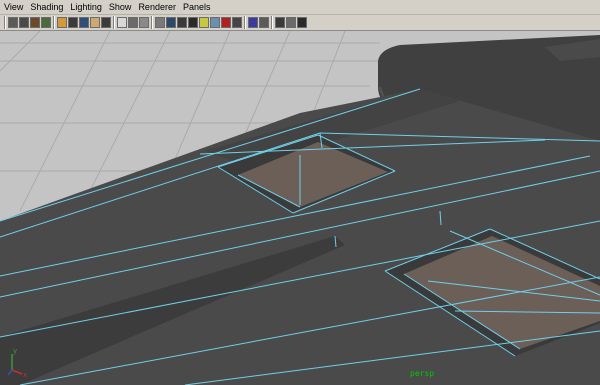 This screenshot has width=600, height=385. What do you see at coordinates (84, 22) in the screenshot?
I see `resolution-gate-icon` at bounding box center [84, 22].